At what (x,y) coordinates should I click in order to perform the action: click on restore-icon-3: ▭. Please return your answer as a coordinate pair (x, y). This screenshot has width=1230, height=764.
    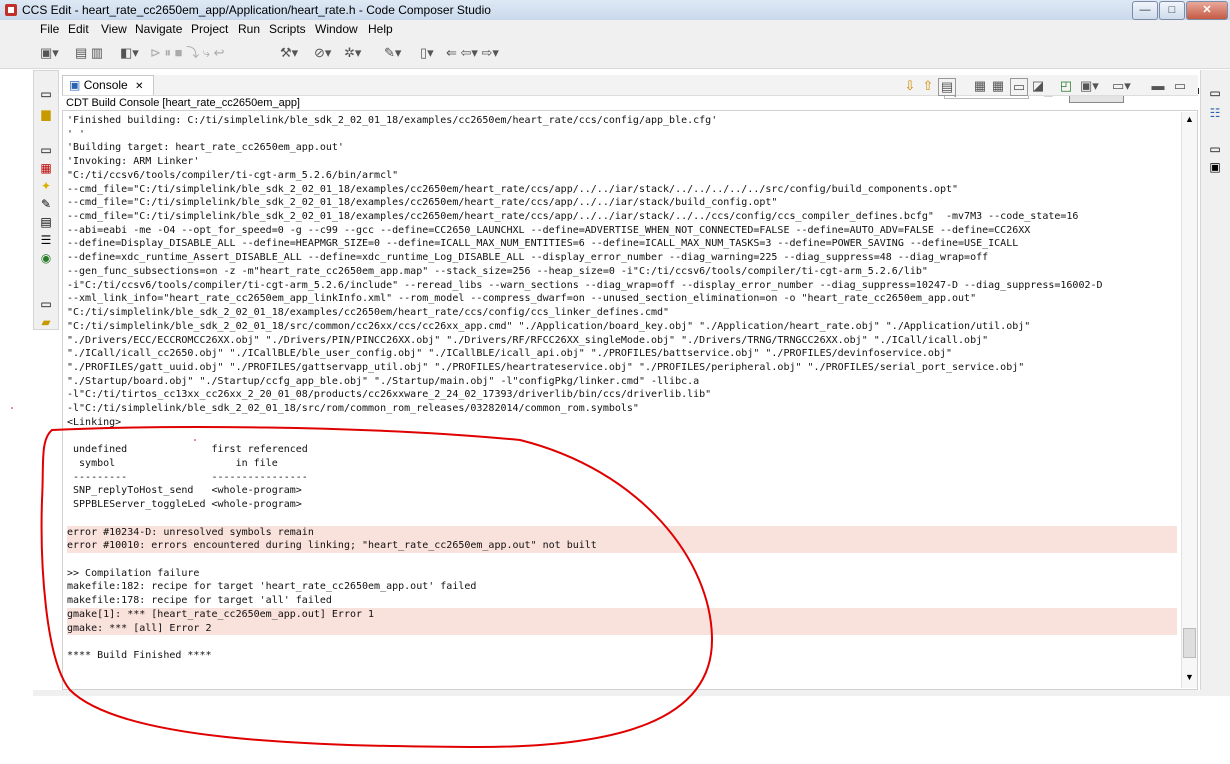
    Looking at the image, I should click on (46, 304).